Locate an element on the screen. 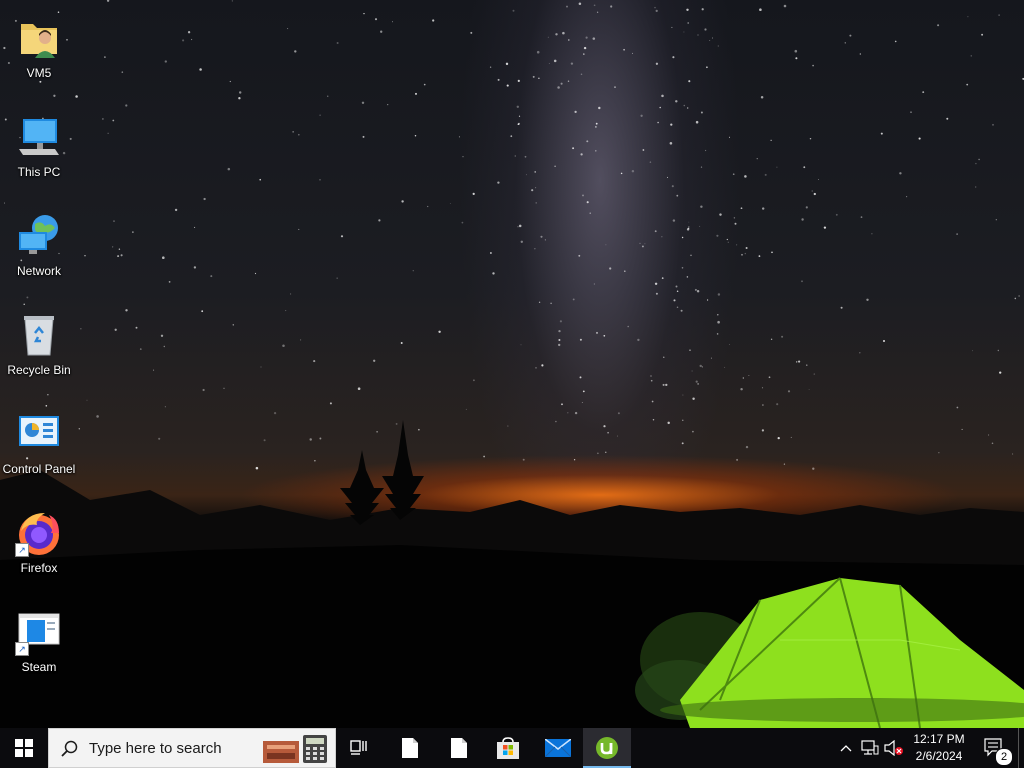 Image resolution: width=1024 pixels, height=768 pixels. clock-date: 2/6/2024 is located at coordinates (939, 756).